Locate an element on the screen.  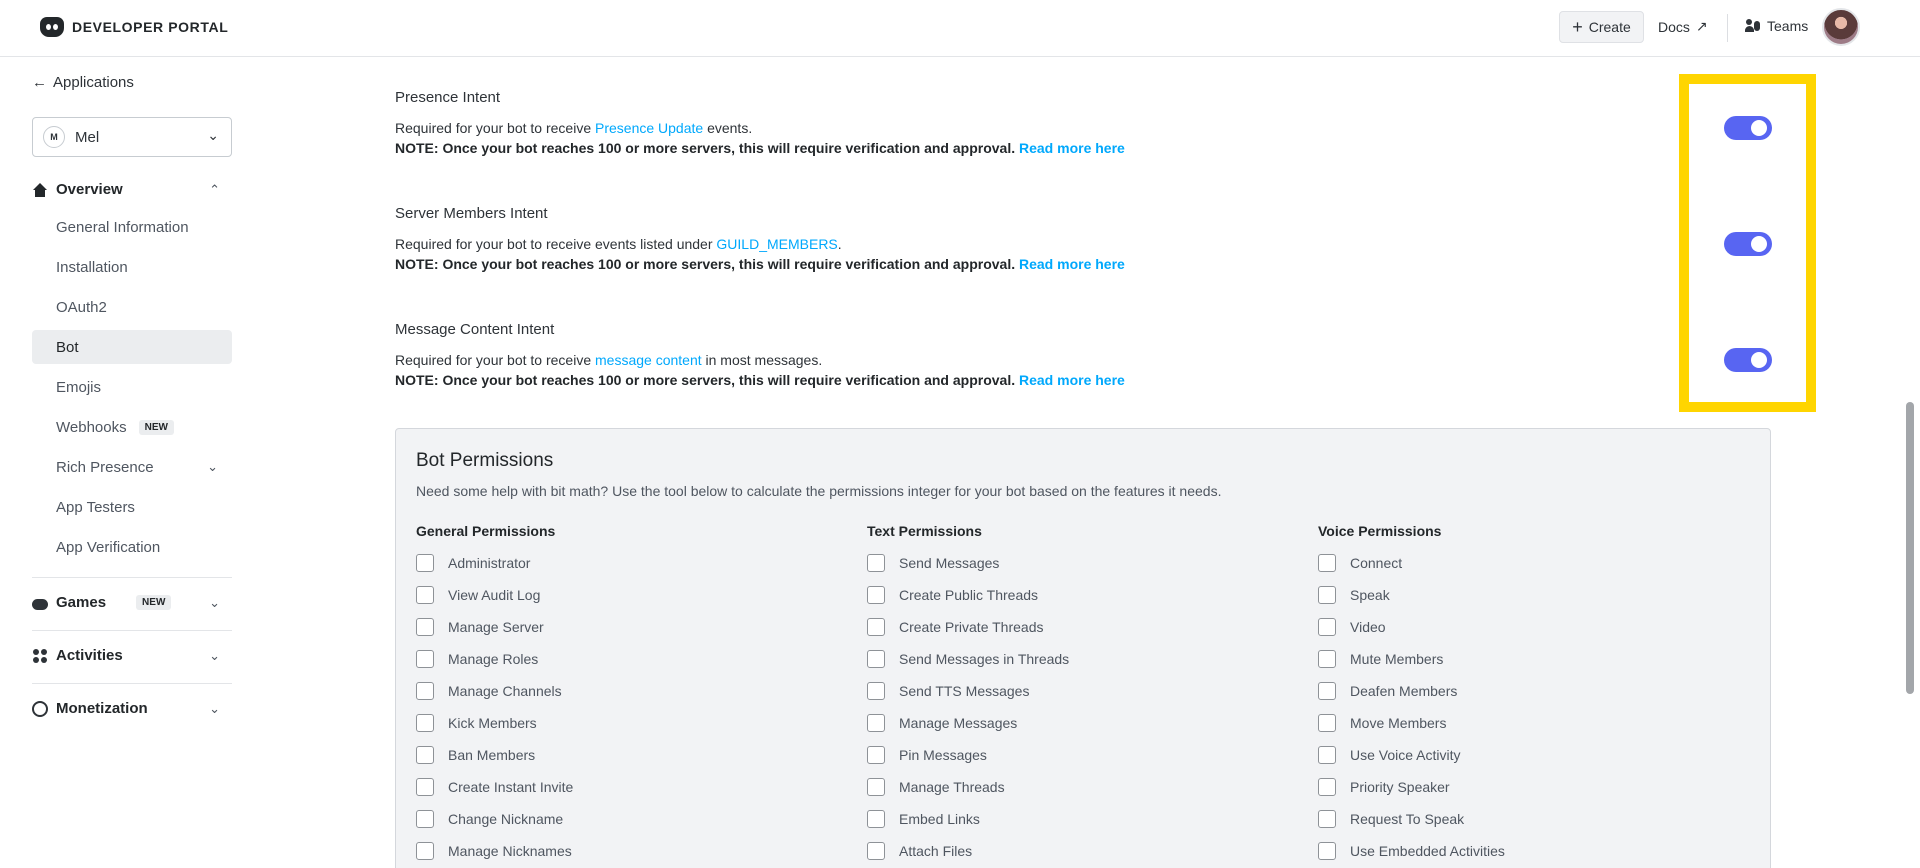
intent-title: Message Content Intent is located at coordinates (475, 329).